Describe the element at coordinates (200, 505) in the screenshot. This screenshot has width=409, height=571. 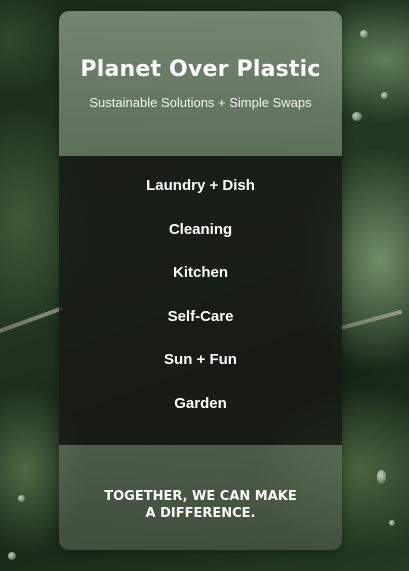
I see `footer-tagline: TOGETHER, WE CAN MAKE A DIFFERENCE.` at that location.